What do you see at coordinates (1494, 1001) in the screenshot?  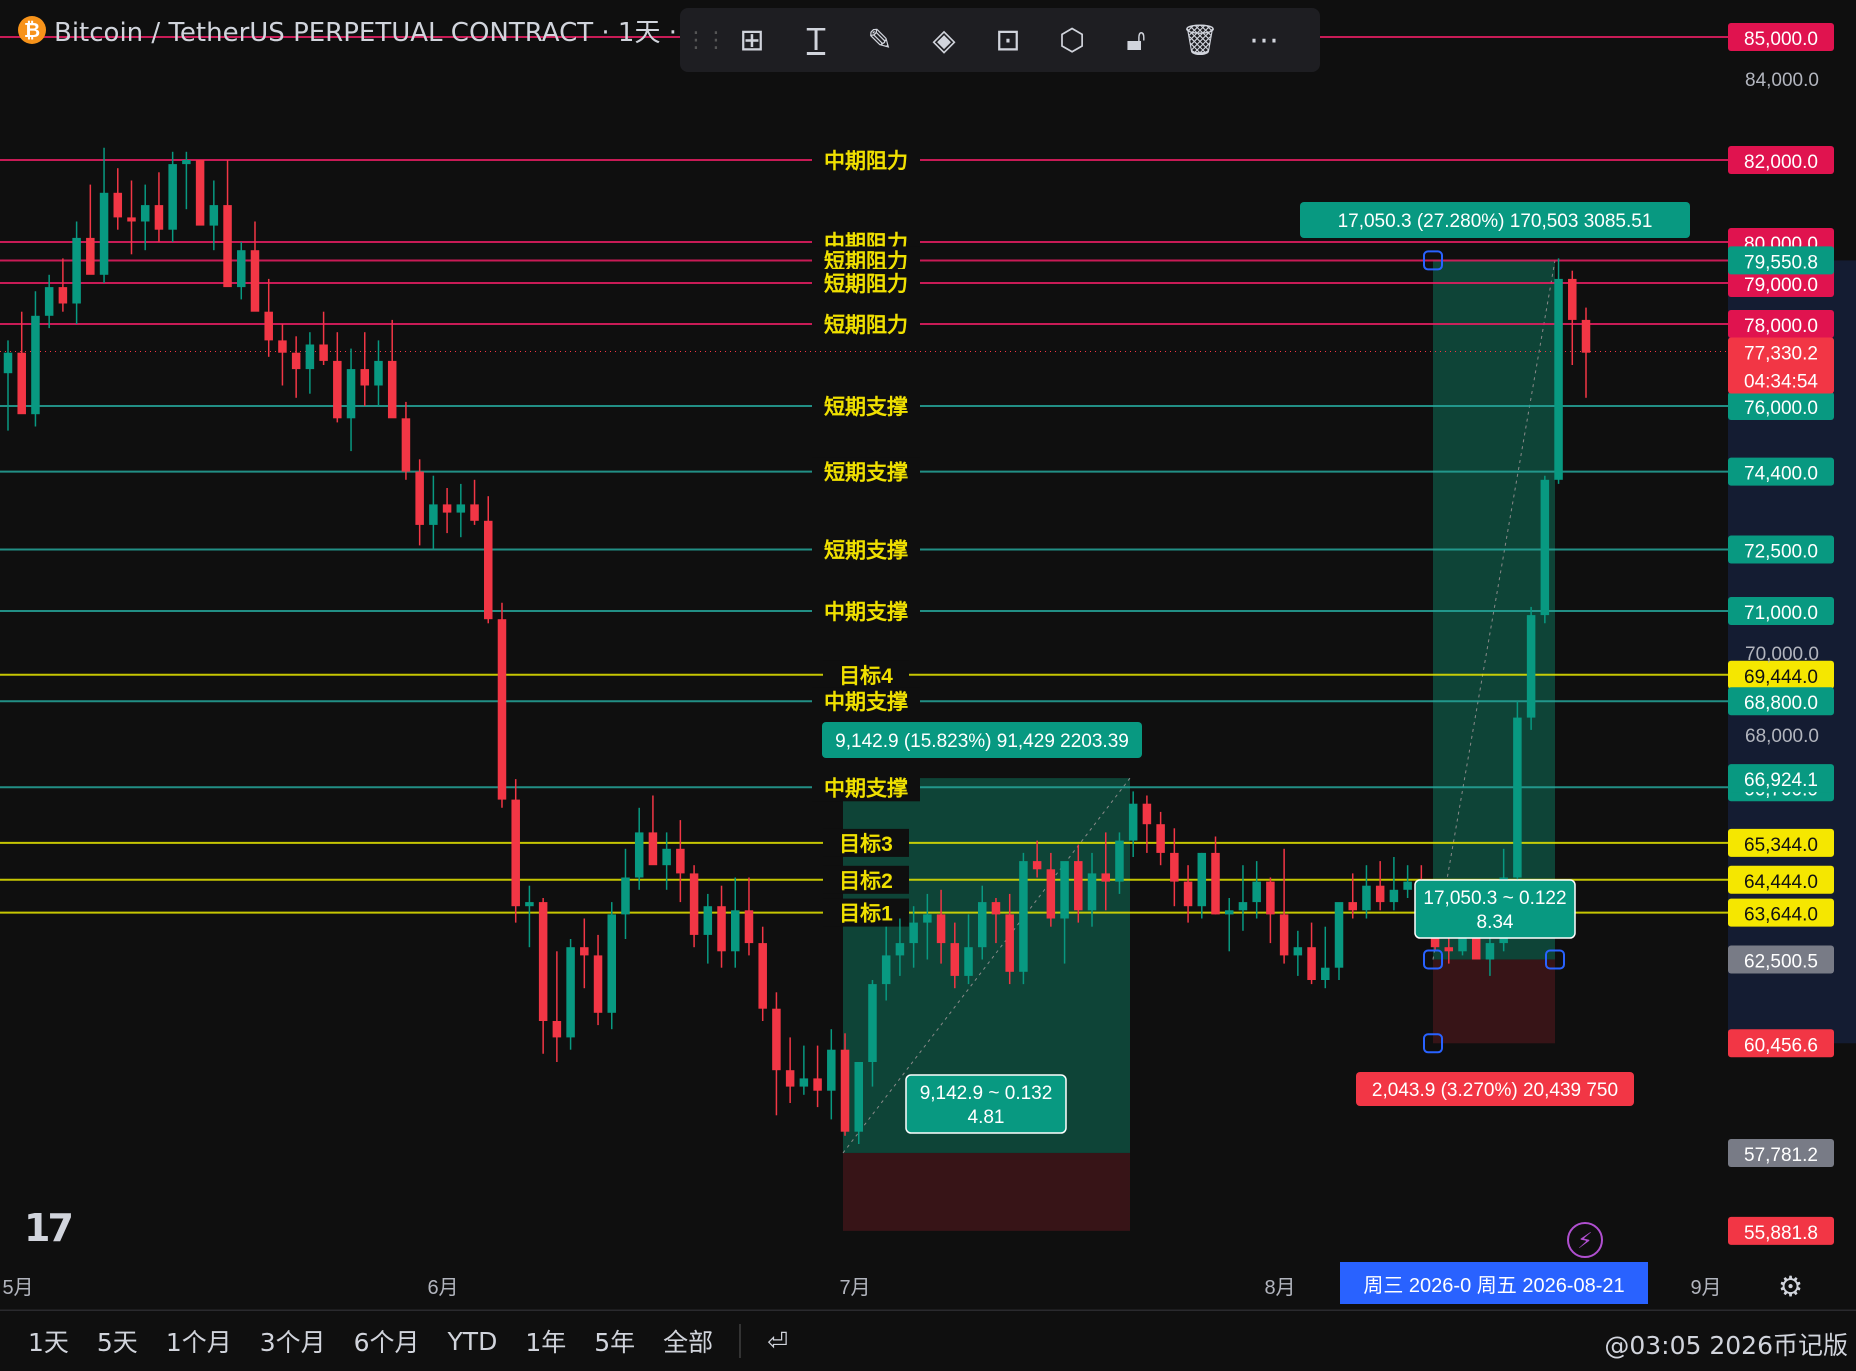 I see `position-loss-zone` at bounding box center [1494, 1001].